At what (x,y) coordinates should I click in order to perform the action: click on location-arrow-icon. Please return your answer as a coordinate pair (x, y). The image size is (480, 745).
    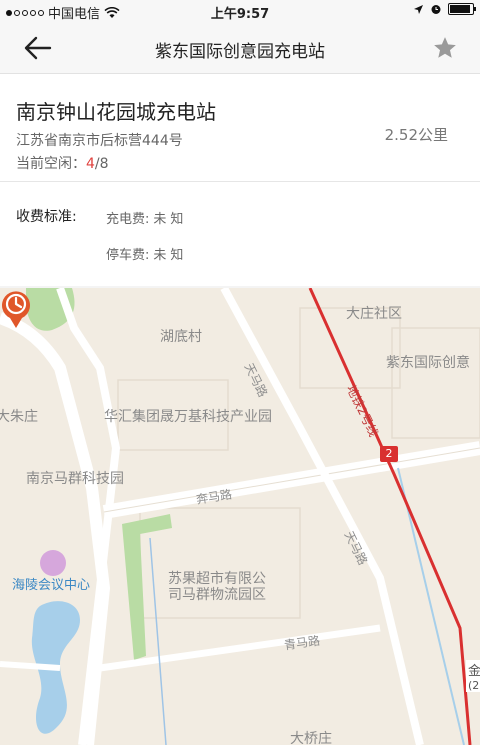
    Looking at the image, I should click on (418, 9).